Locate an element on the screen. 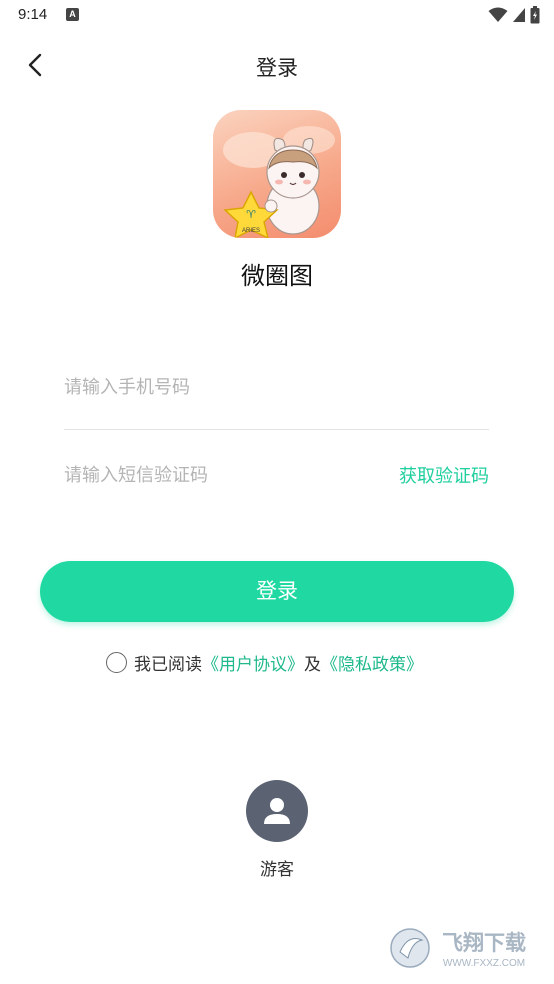 The image size is (554, 984). agreement-checkbox is located at coordinates (116, 662).